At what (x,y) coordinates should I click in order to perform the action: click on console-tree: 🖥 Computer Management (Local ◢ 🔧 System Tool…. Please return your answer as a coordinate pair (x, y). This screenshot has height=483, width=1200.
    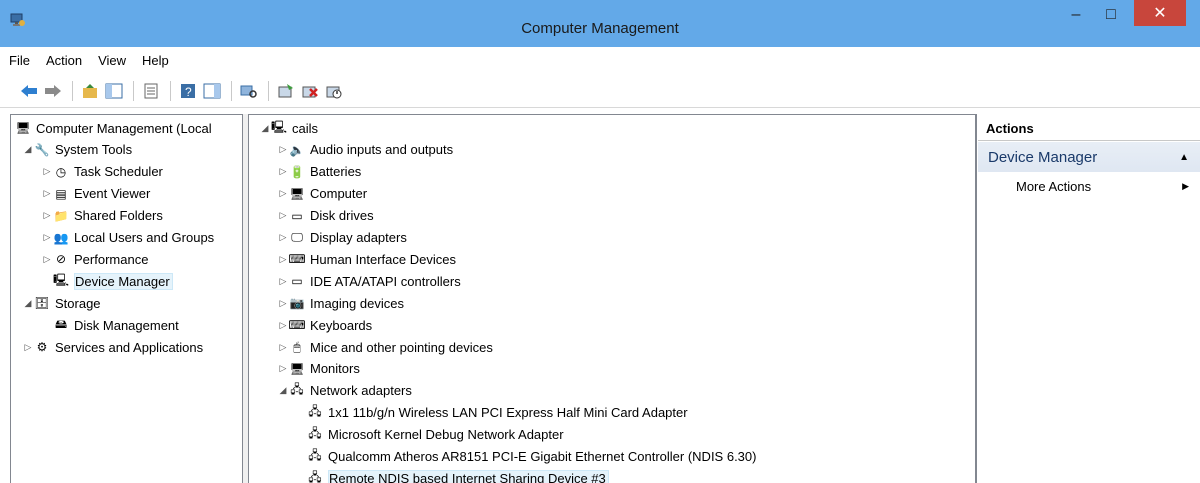
    Looking at the image, I should click on (126, 298).